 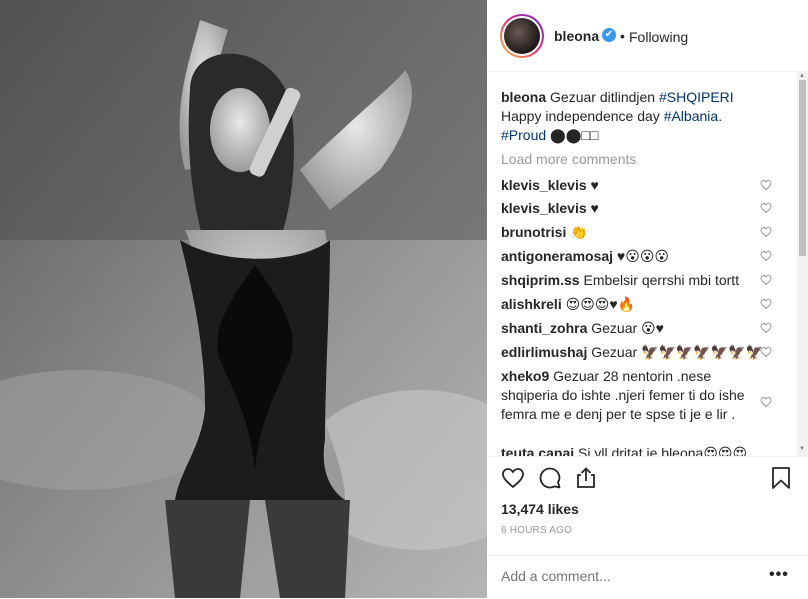 What do you see at coordinates (696, 97) in the screenshot?
I see `hashtag-shqiperi: #SHQIPERI` at bounding box center [696, 97].